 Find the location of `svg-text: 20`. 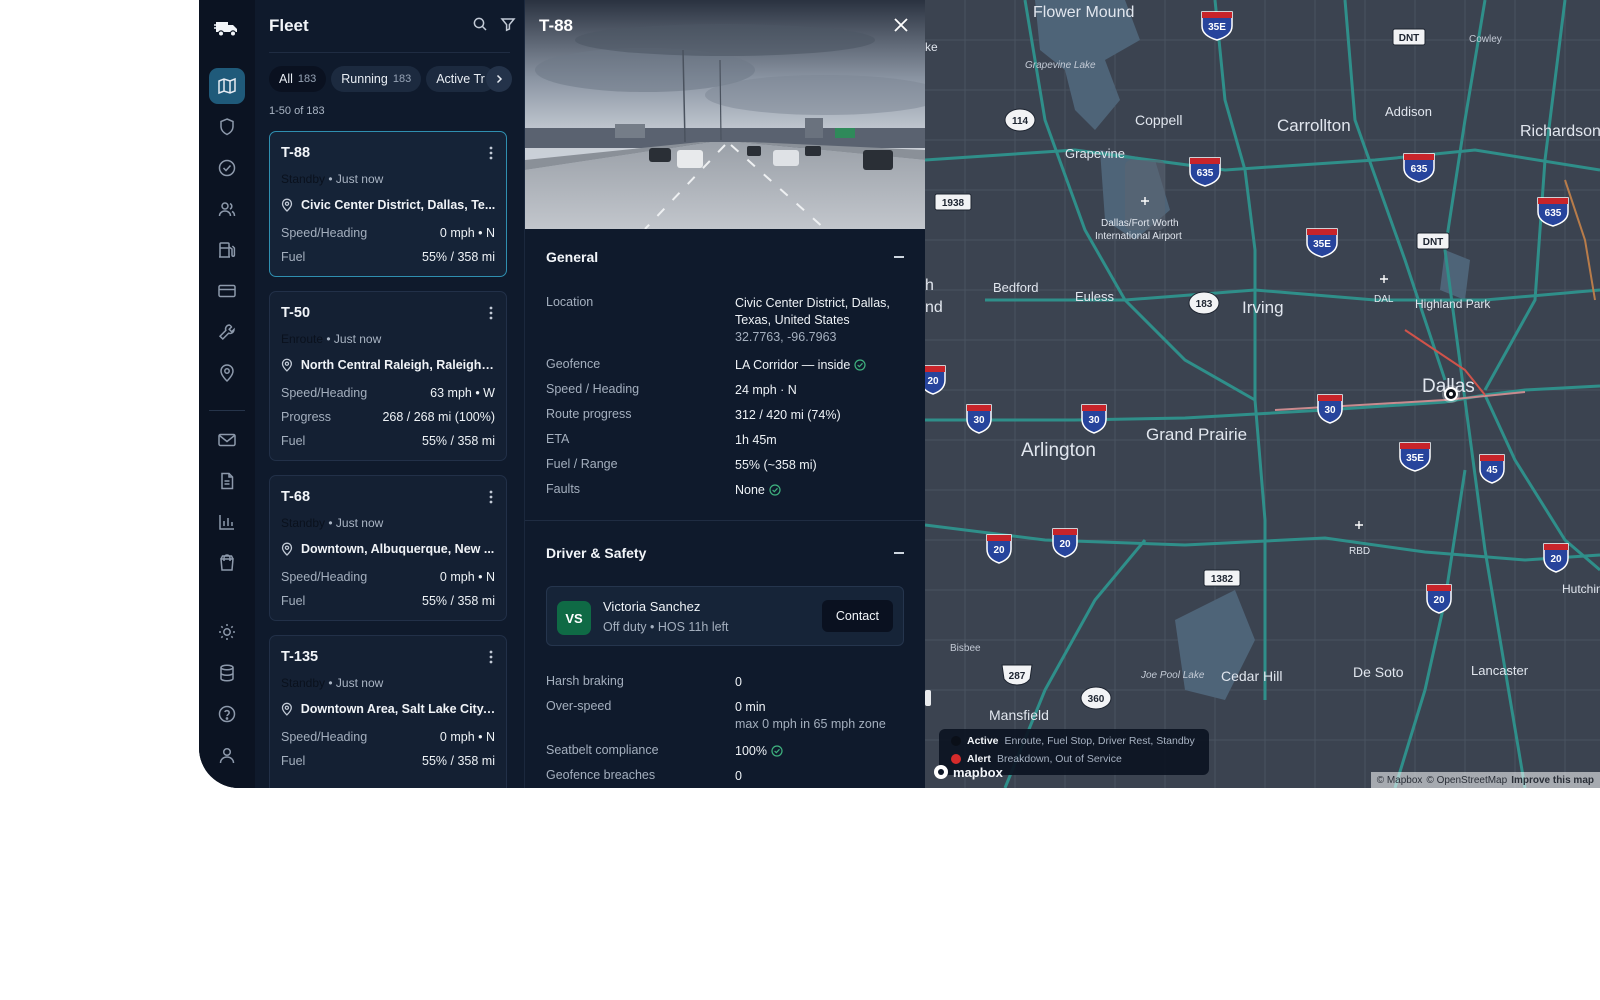

svg-text: 20 is located at coordinates (1065, 544).